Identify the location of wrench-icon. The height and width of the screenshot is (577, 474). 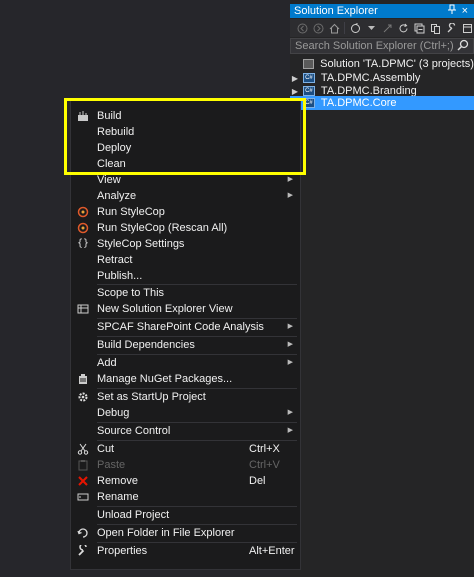
(83, 550).